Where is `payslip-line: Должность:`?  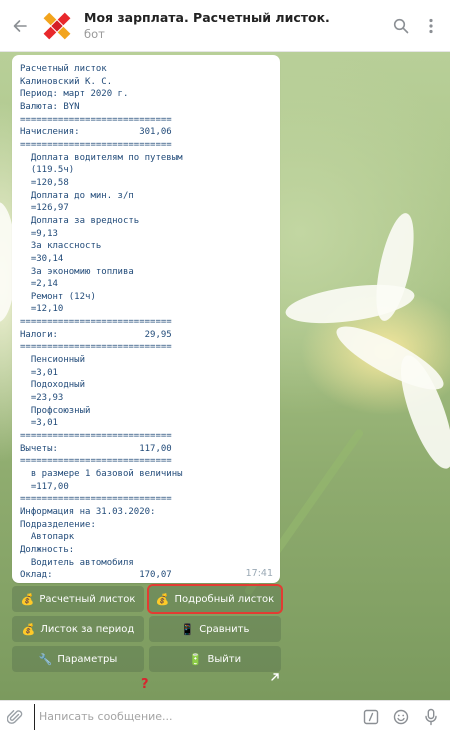
payslip-line: Должность: is located at coordinates (47, 549).